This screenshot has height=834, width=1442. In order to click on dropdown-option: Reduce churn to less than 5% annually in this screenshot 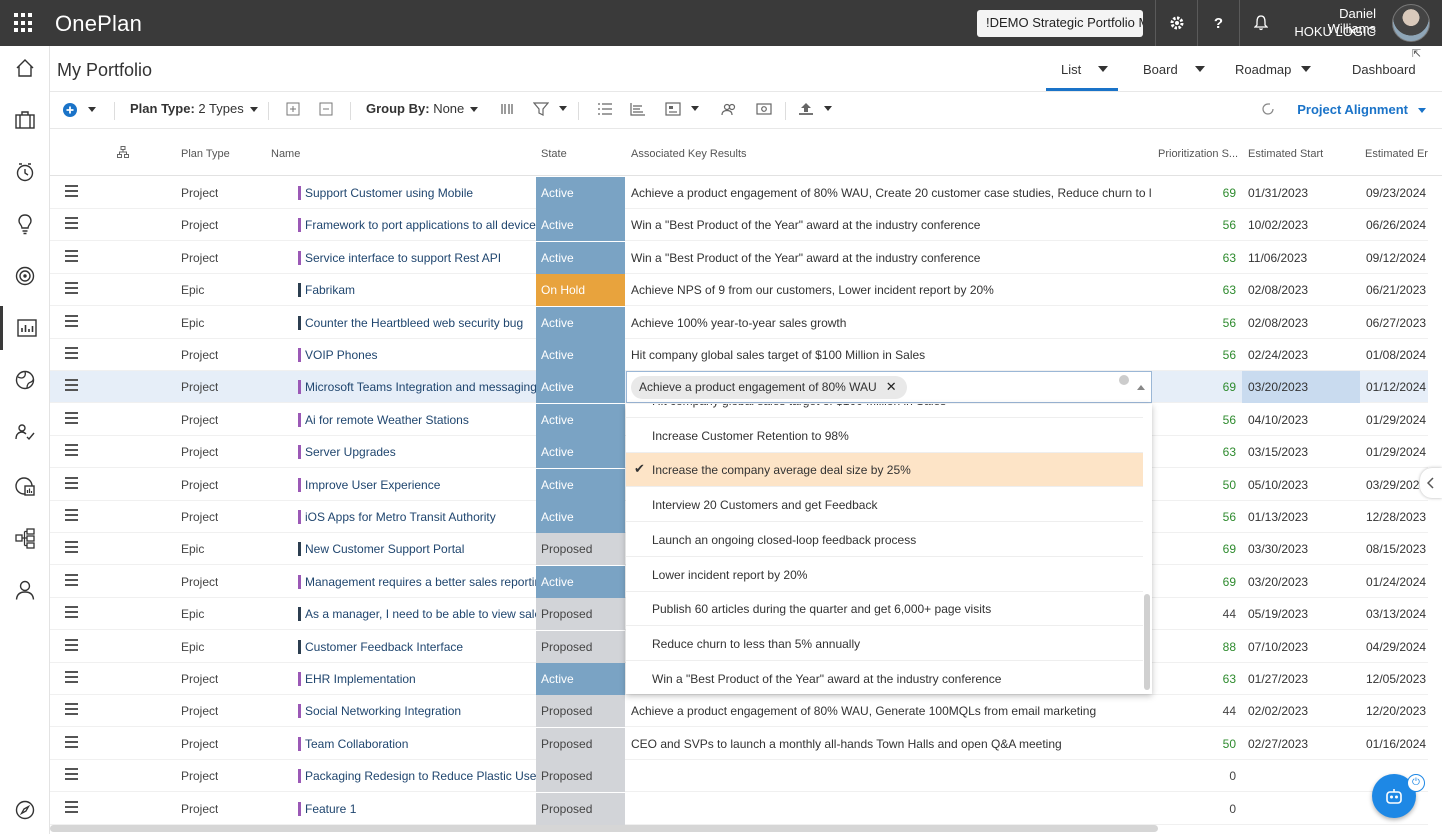, I will do `click(884, 644)`.